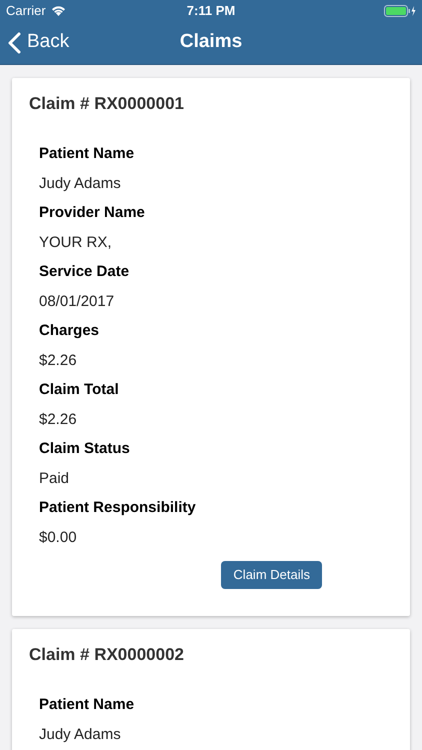 This screenshot has width=422, height=750. I want to click on claim-title: Claim # RX0000002, so click(107, 655).